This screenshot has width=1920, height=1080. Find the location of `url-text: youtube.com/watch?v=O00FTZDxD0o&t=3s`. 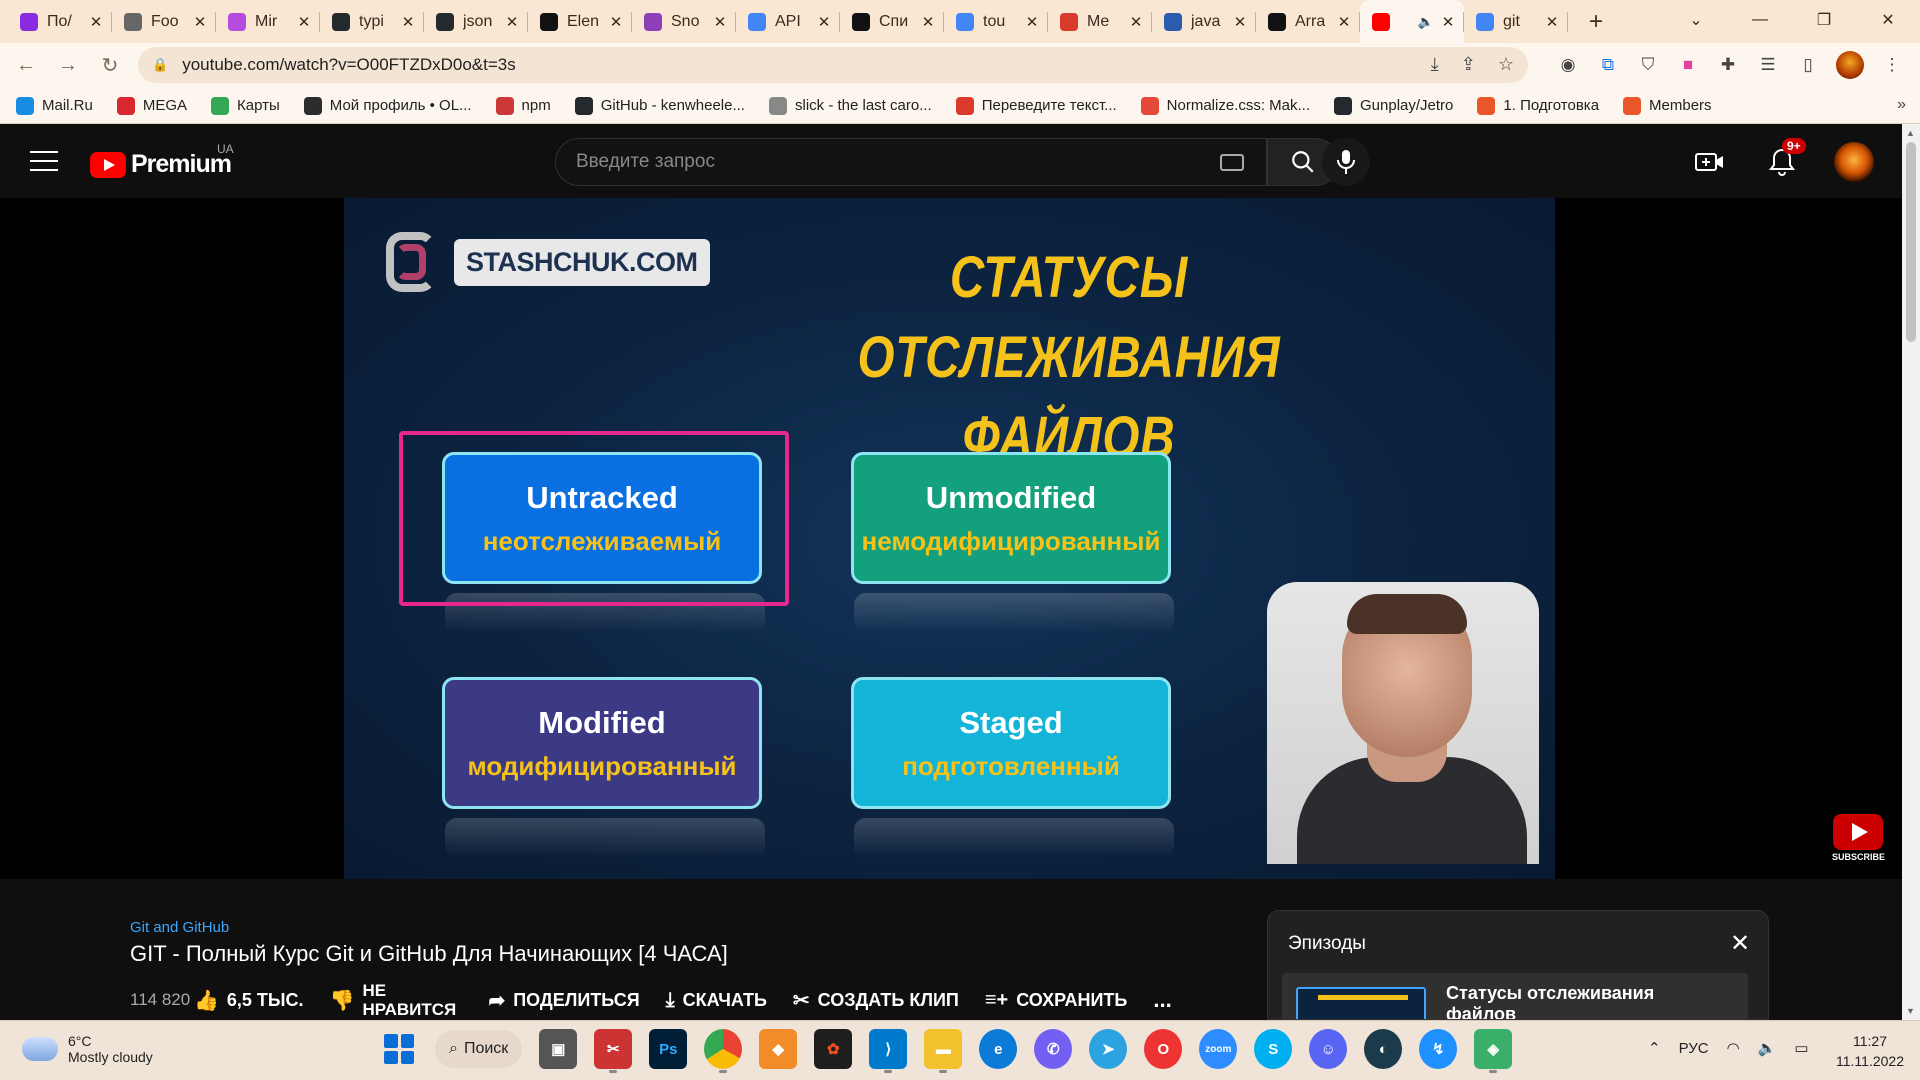

url-text: youtube.com/watch?v=O00FTZDxD0o&t=3s is located at coordinates (349, 65).